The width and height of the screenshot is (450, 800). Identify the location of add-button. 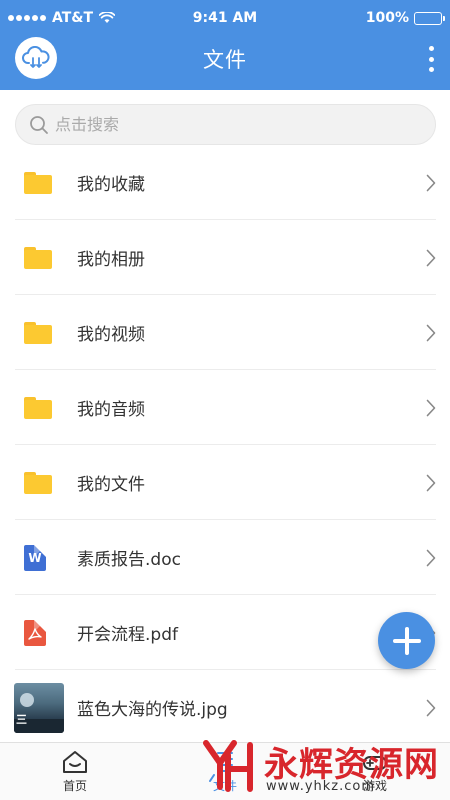
(406, 640).